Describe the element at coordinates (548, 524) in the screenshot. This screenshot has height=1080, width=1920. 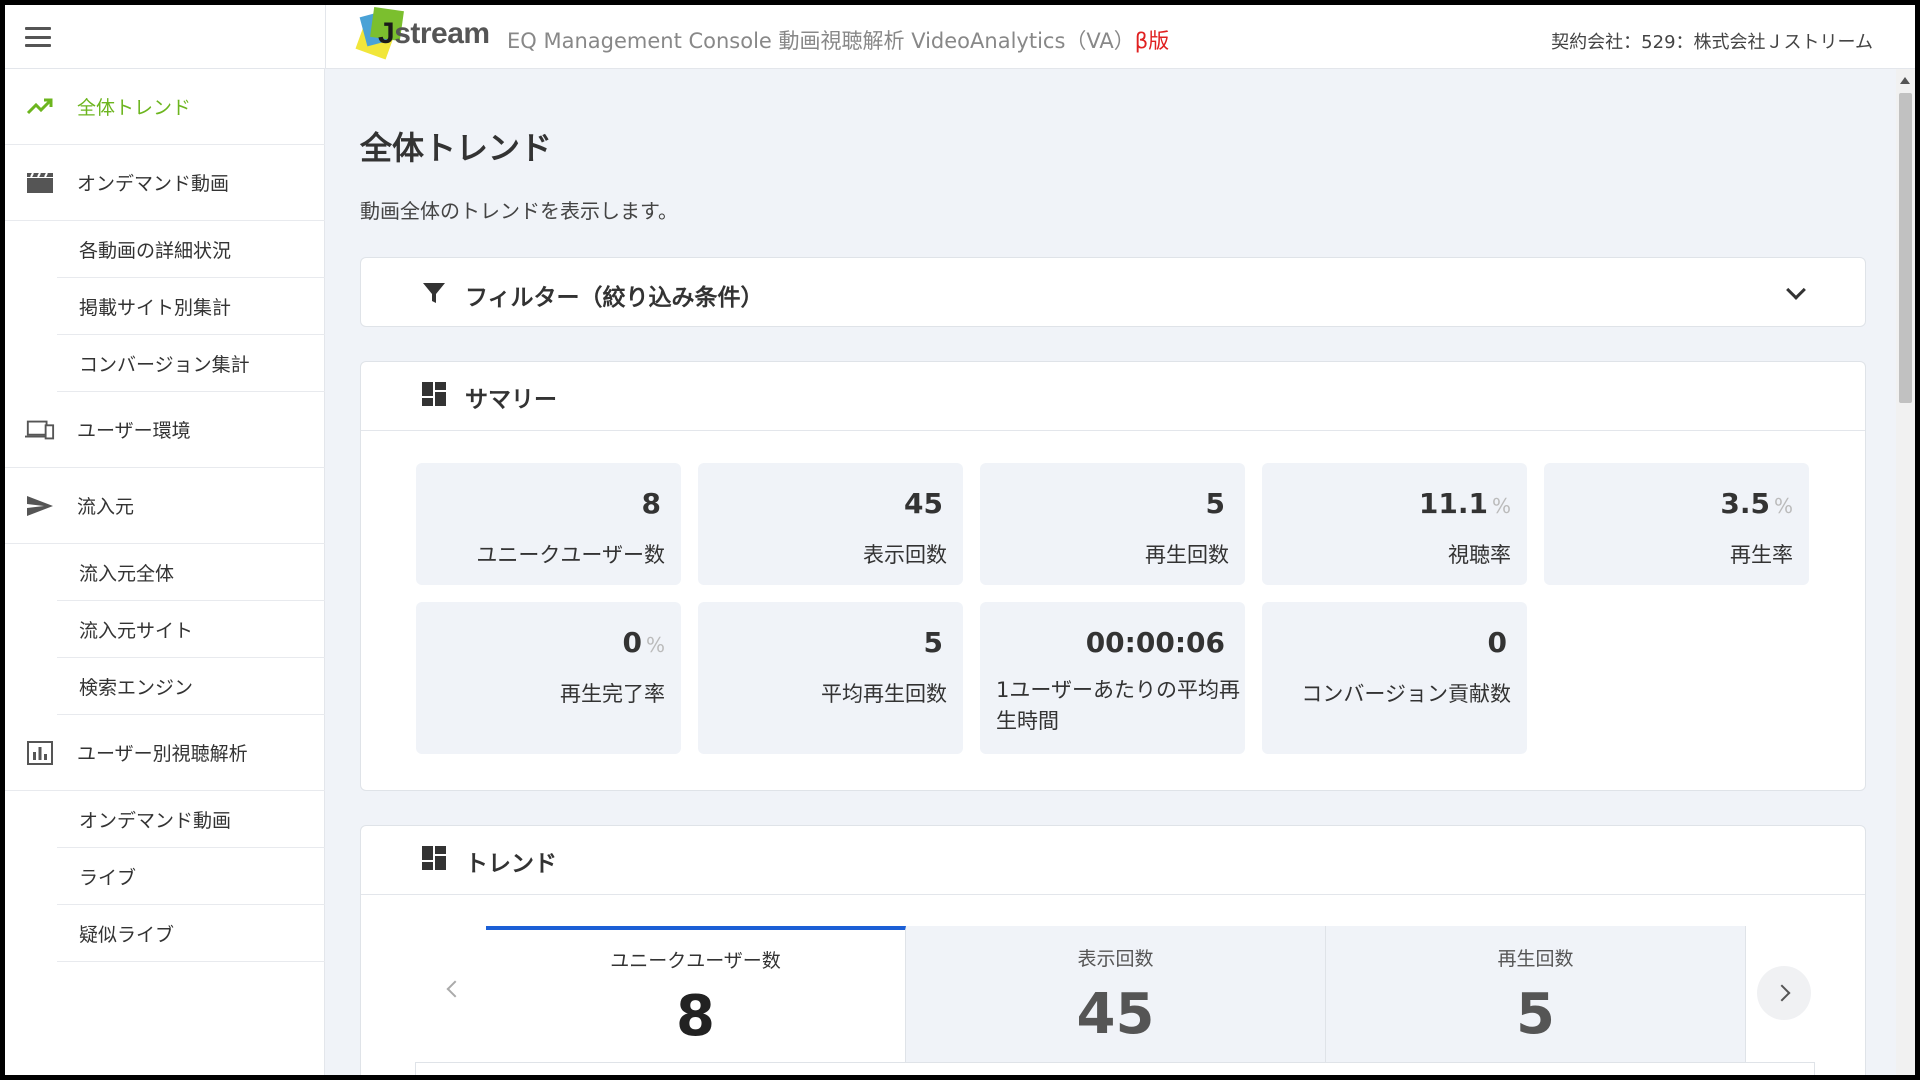
I see `metric-unique-users: 8 ユニークユーザー数` at that location.